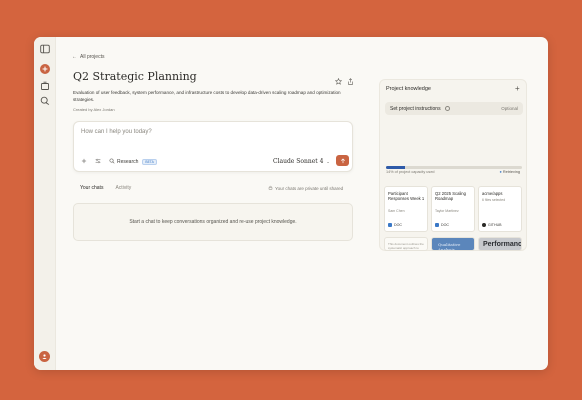 This screenshot has width=582, height=400. Describe the element at coordinates (298, 161) in the screenshot. I see `model-label: Claude Sonnet 4` at that location.